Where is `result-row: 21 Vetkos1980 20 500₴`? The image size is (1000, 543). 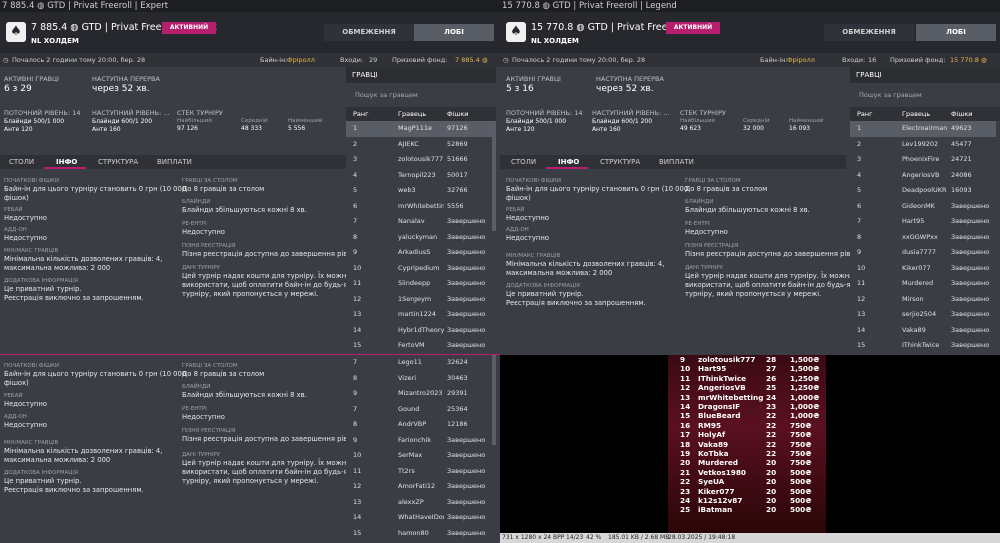 result-row: 21 Vetkos1980 20 500₴ is located at coordinates (746, 472).